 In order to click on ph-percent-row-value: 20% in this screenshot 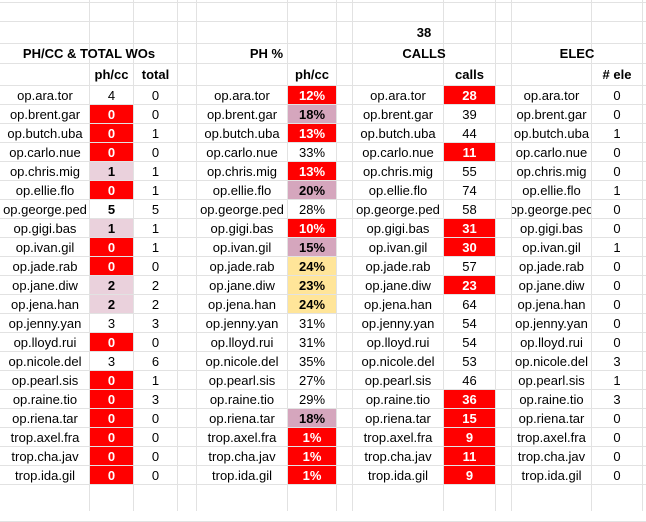, I will do `click(312, 190)`.